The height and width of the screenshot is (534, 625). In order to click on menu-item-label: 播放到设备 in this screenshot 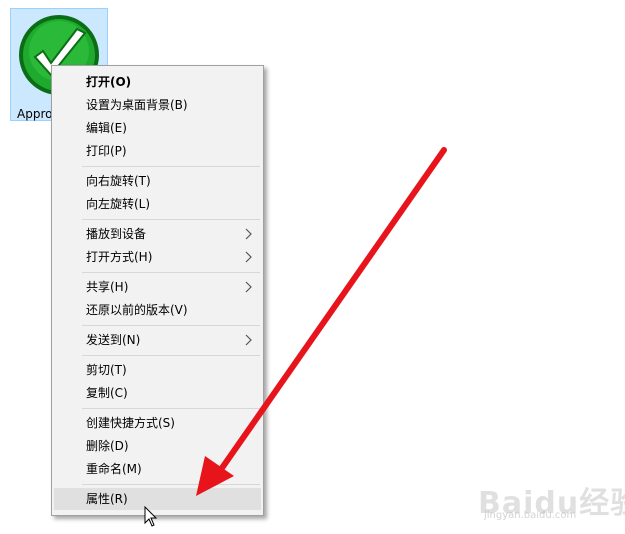, I will do `click(116, 234)`.